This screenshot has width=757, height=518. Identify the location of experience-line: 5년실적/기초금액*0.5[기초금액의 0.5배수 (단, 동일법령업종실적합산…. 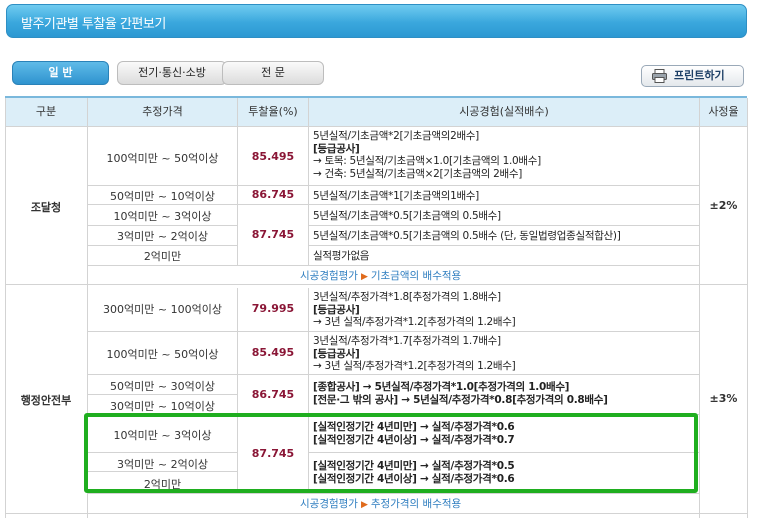
(467, 236).